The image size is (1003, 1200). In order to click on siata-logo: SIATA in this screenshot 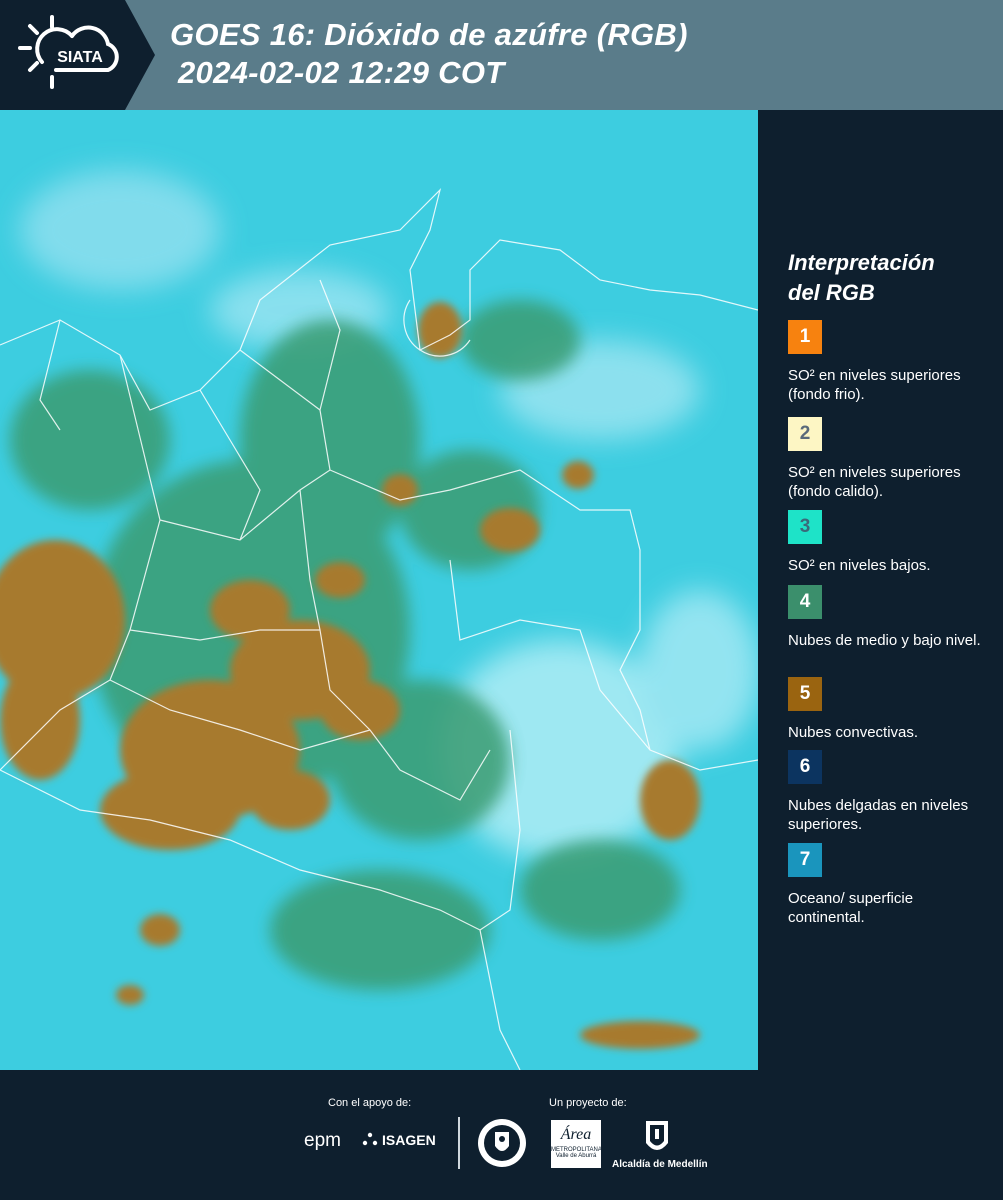, I will do `click(68, 52)`.